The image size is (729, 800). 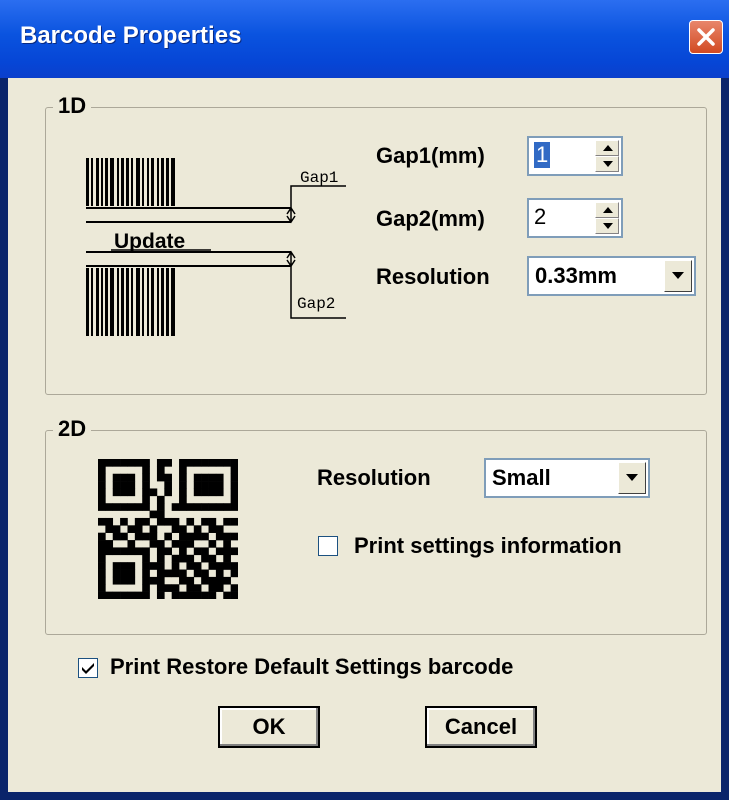 I want to click on cancel-button: Cancel, so click(x=481, y=727).